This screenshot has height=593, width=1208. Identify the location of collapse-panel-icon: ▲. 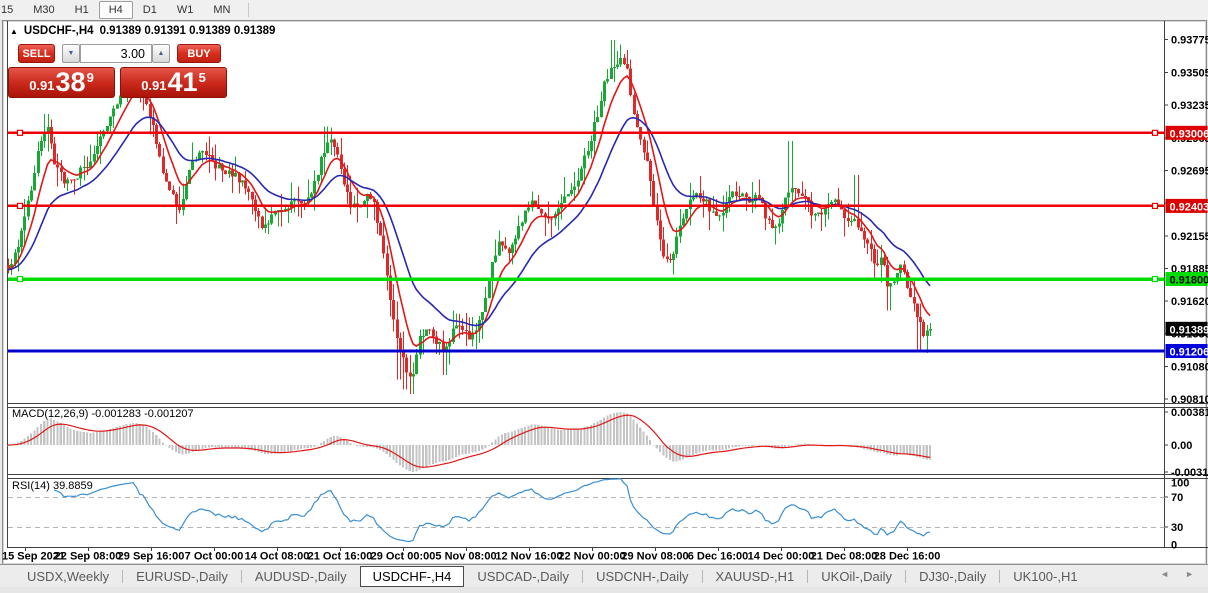
(14, 31).